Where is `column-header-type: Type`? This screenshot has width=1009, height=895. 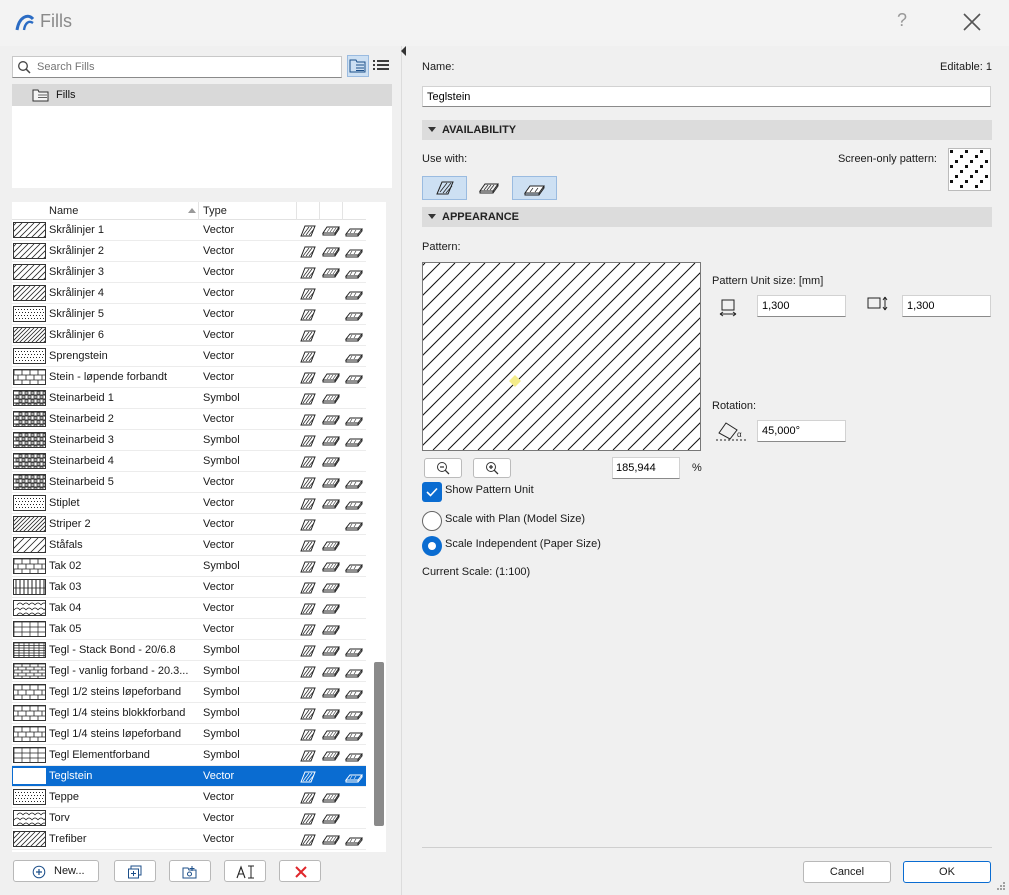 column-header-type: Type is located at coordinates (215, 211).